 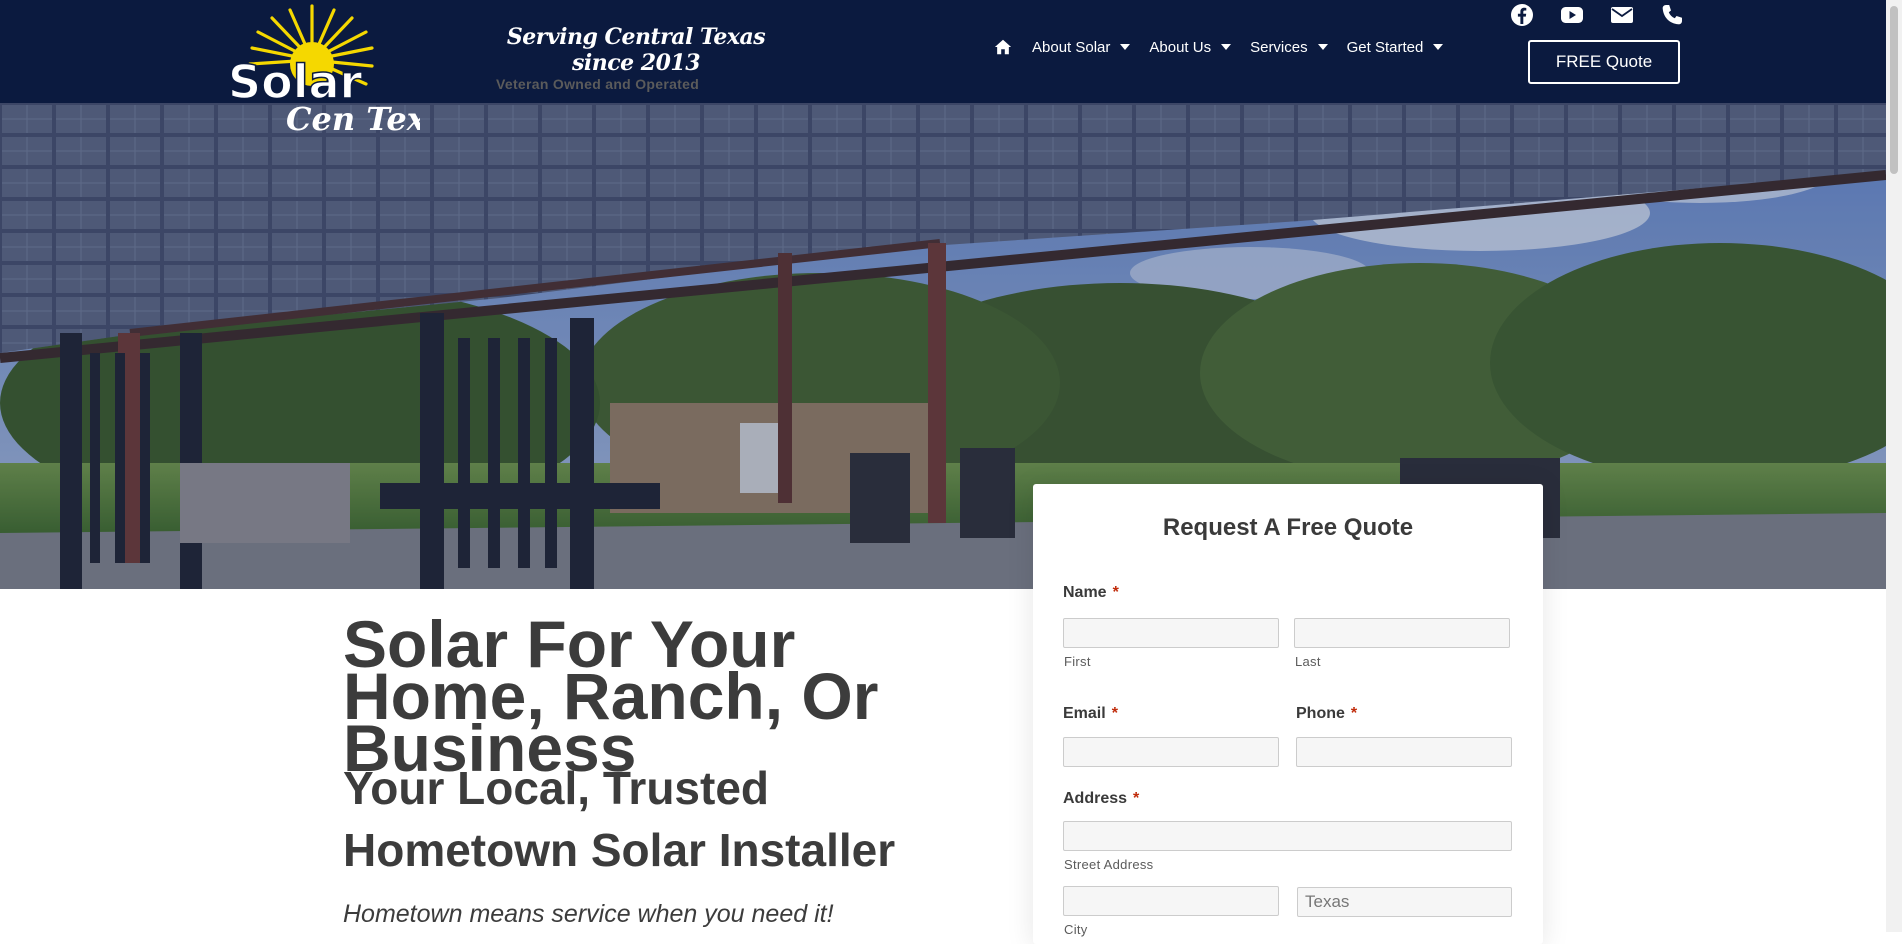 I want to click on scrollbar-thumb, so click(x=1894, y=90).